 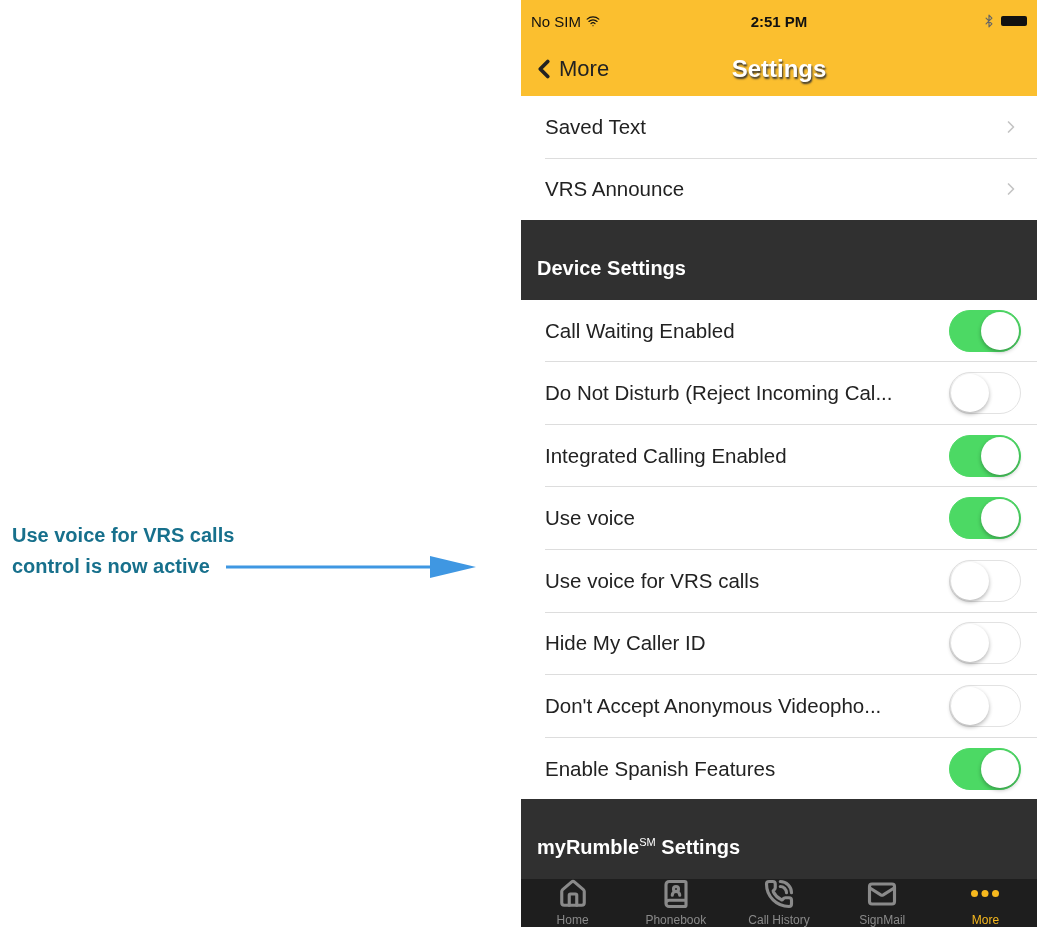 What do you see at coordinates (590, 518) in the screenshot?
I see `setting-label: Use voice` at bounding box center [590, 518].